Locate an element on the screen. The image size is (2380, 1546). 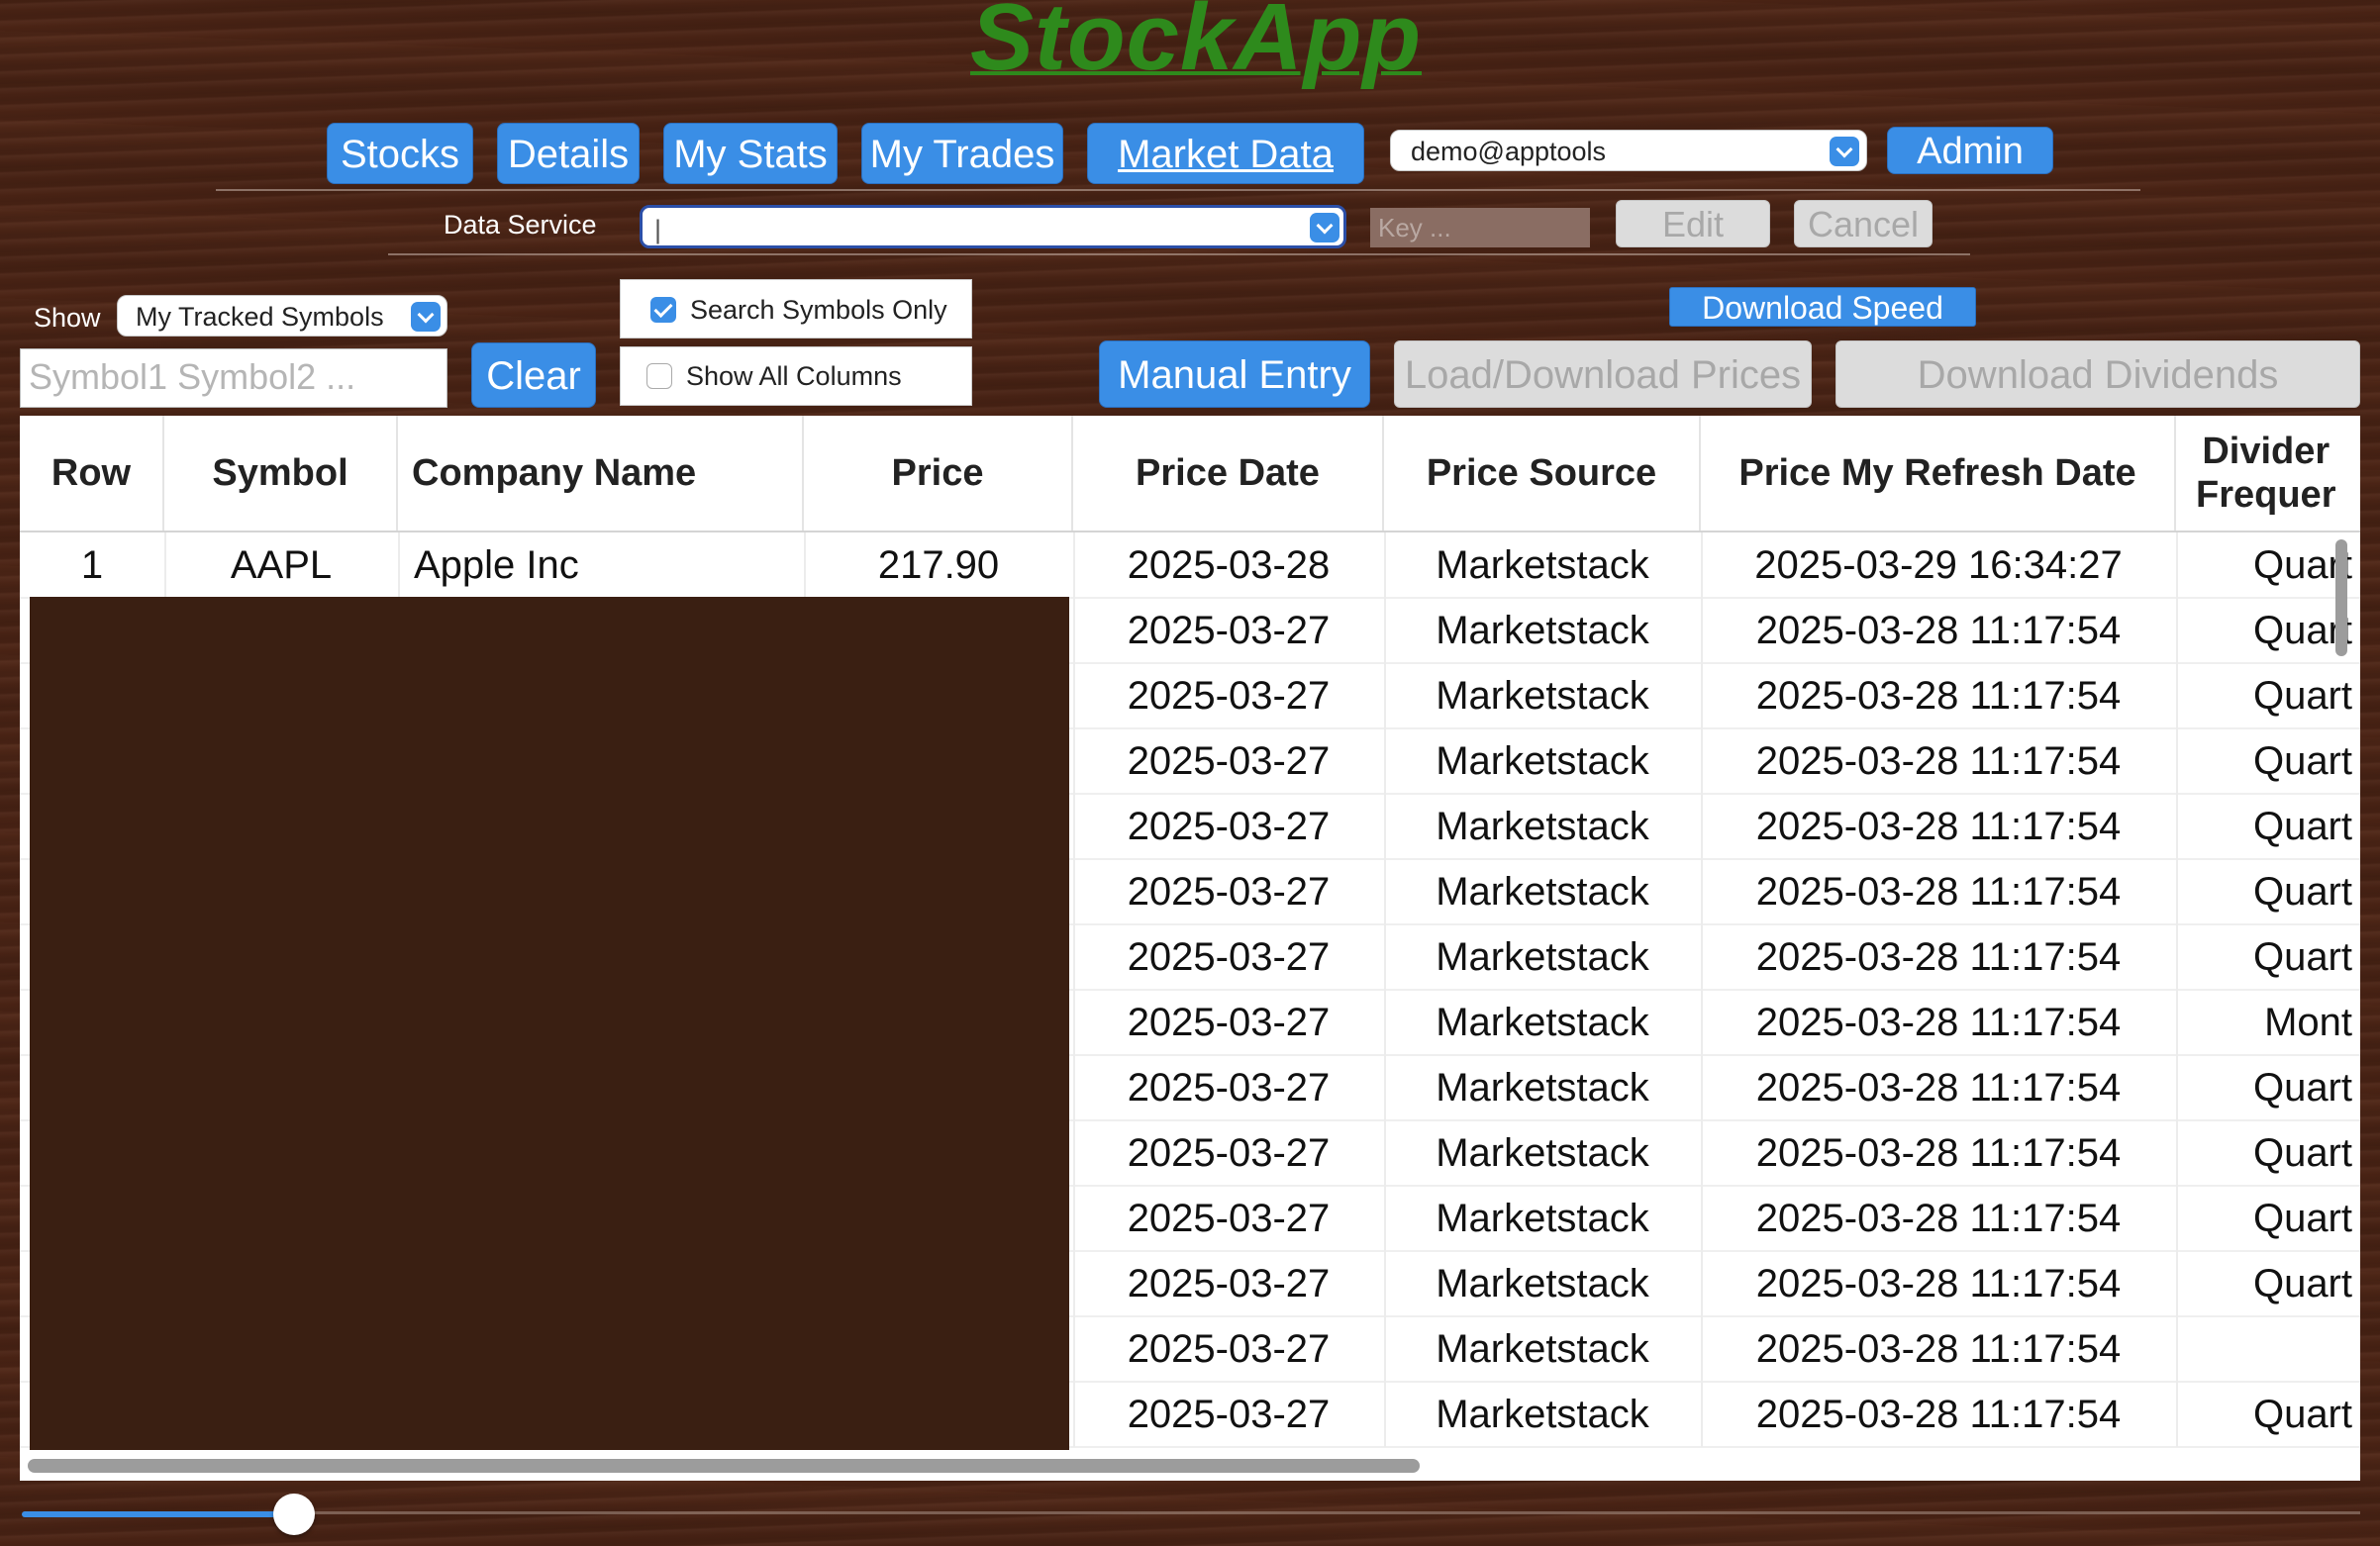
cell-symbol: AAPL is located at coordinates (281, 565).